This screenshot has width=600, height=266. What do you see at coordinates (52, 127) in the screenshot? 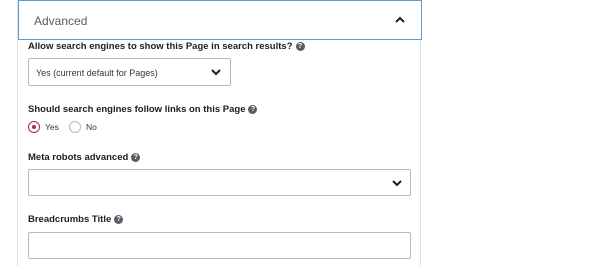
I see `follow-links-yes-label: Yes` at bounding box center [52, 127].